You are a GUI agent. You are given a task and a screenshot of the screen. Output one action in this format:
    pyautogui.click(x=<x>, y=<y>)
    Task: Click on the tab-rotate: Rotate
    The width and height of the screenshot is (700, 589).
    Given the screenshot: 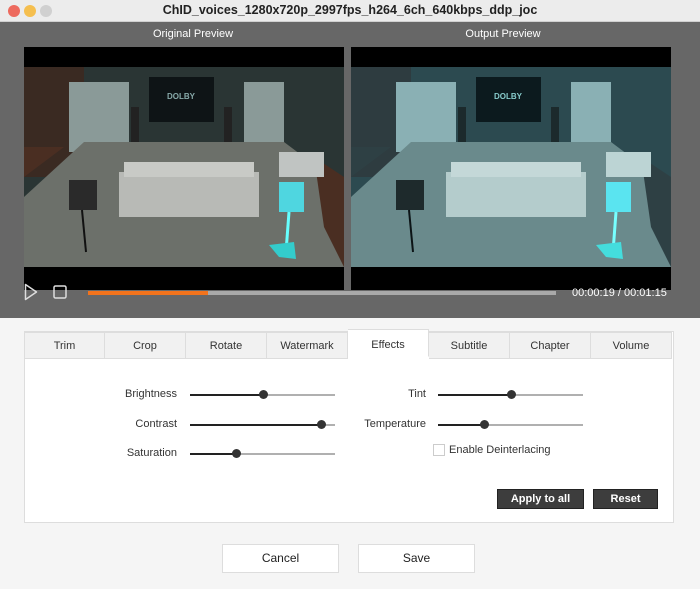 What is the action you would take?
    pyautogui.click(x=226, y=345)
    